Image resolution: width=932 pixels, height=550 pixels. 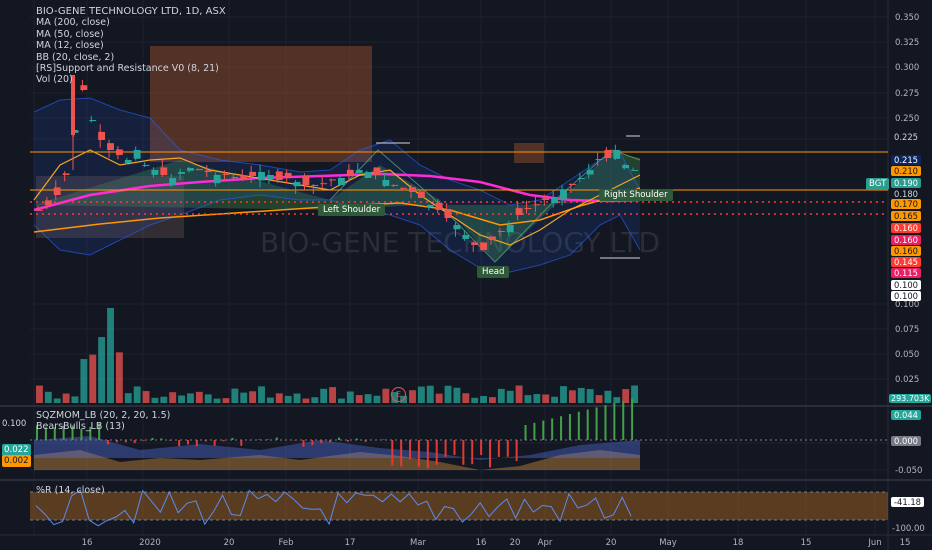 What do you see at coordinates (738, 543) in the screenshot?
I see `time-tick-label: 18` at bounding box center [738, 543].